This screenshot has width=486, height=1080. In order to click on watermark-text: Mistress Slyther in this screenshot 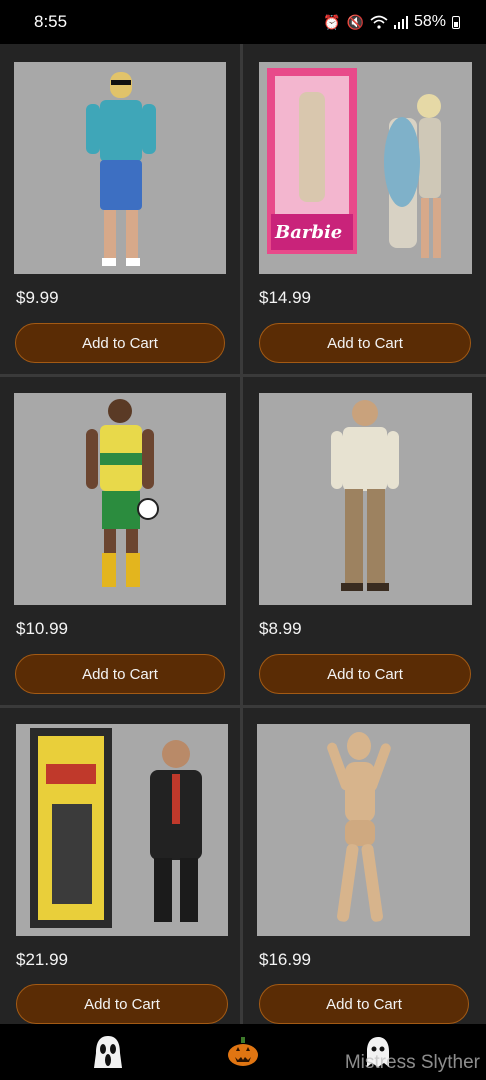, I will do `click(412, 1062)`.